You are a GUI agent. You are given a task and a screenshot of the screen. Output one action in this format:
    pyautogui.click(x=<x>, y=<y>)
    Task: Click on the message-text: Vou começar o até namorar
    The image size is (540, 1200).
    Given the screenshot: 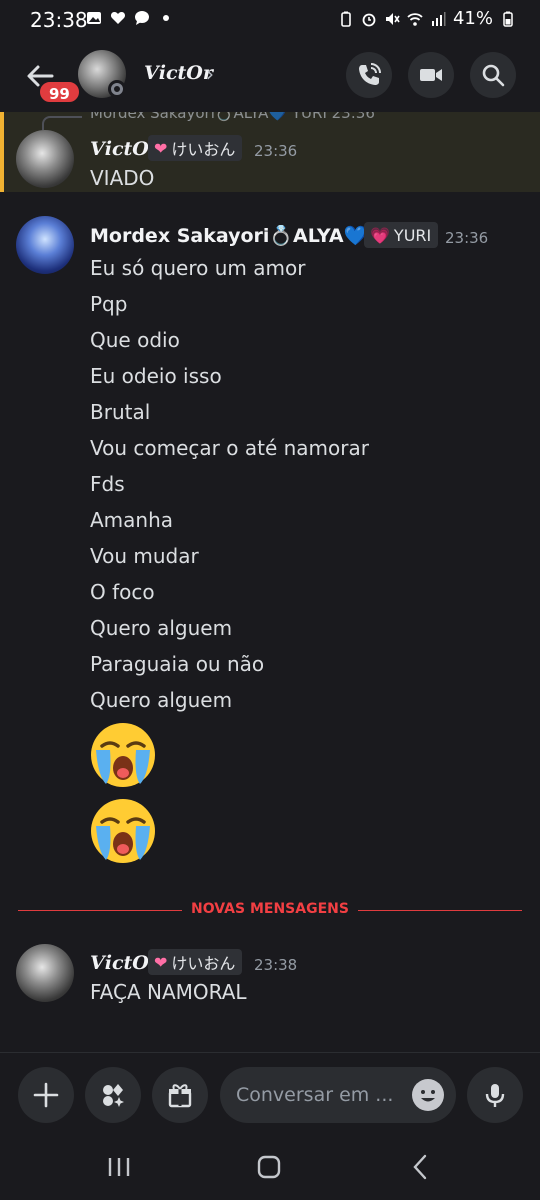 What is the action you would take?
    pyautogui.click(x=229, y=448)
    